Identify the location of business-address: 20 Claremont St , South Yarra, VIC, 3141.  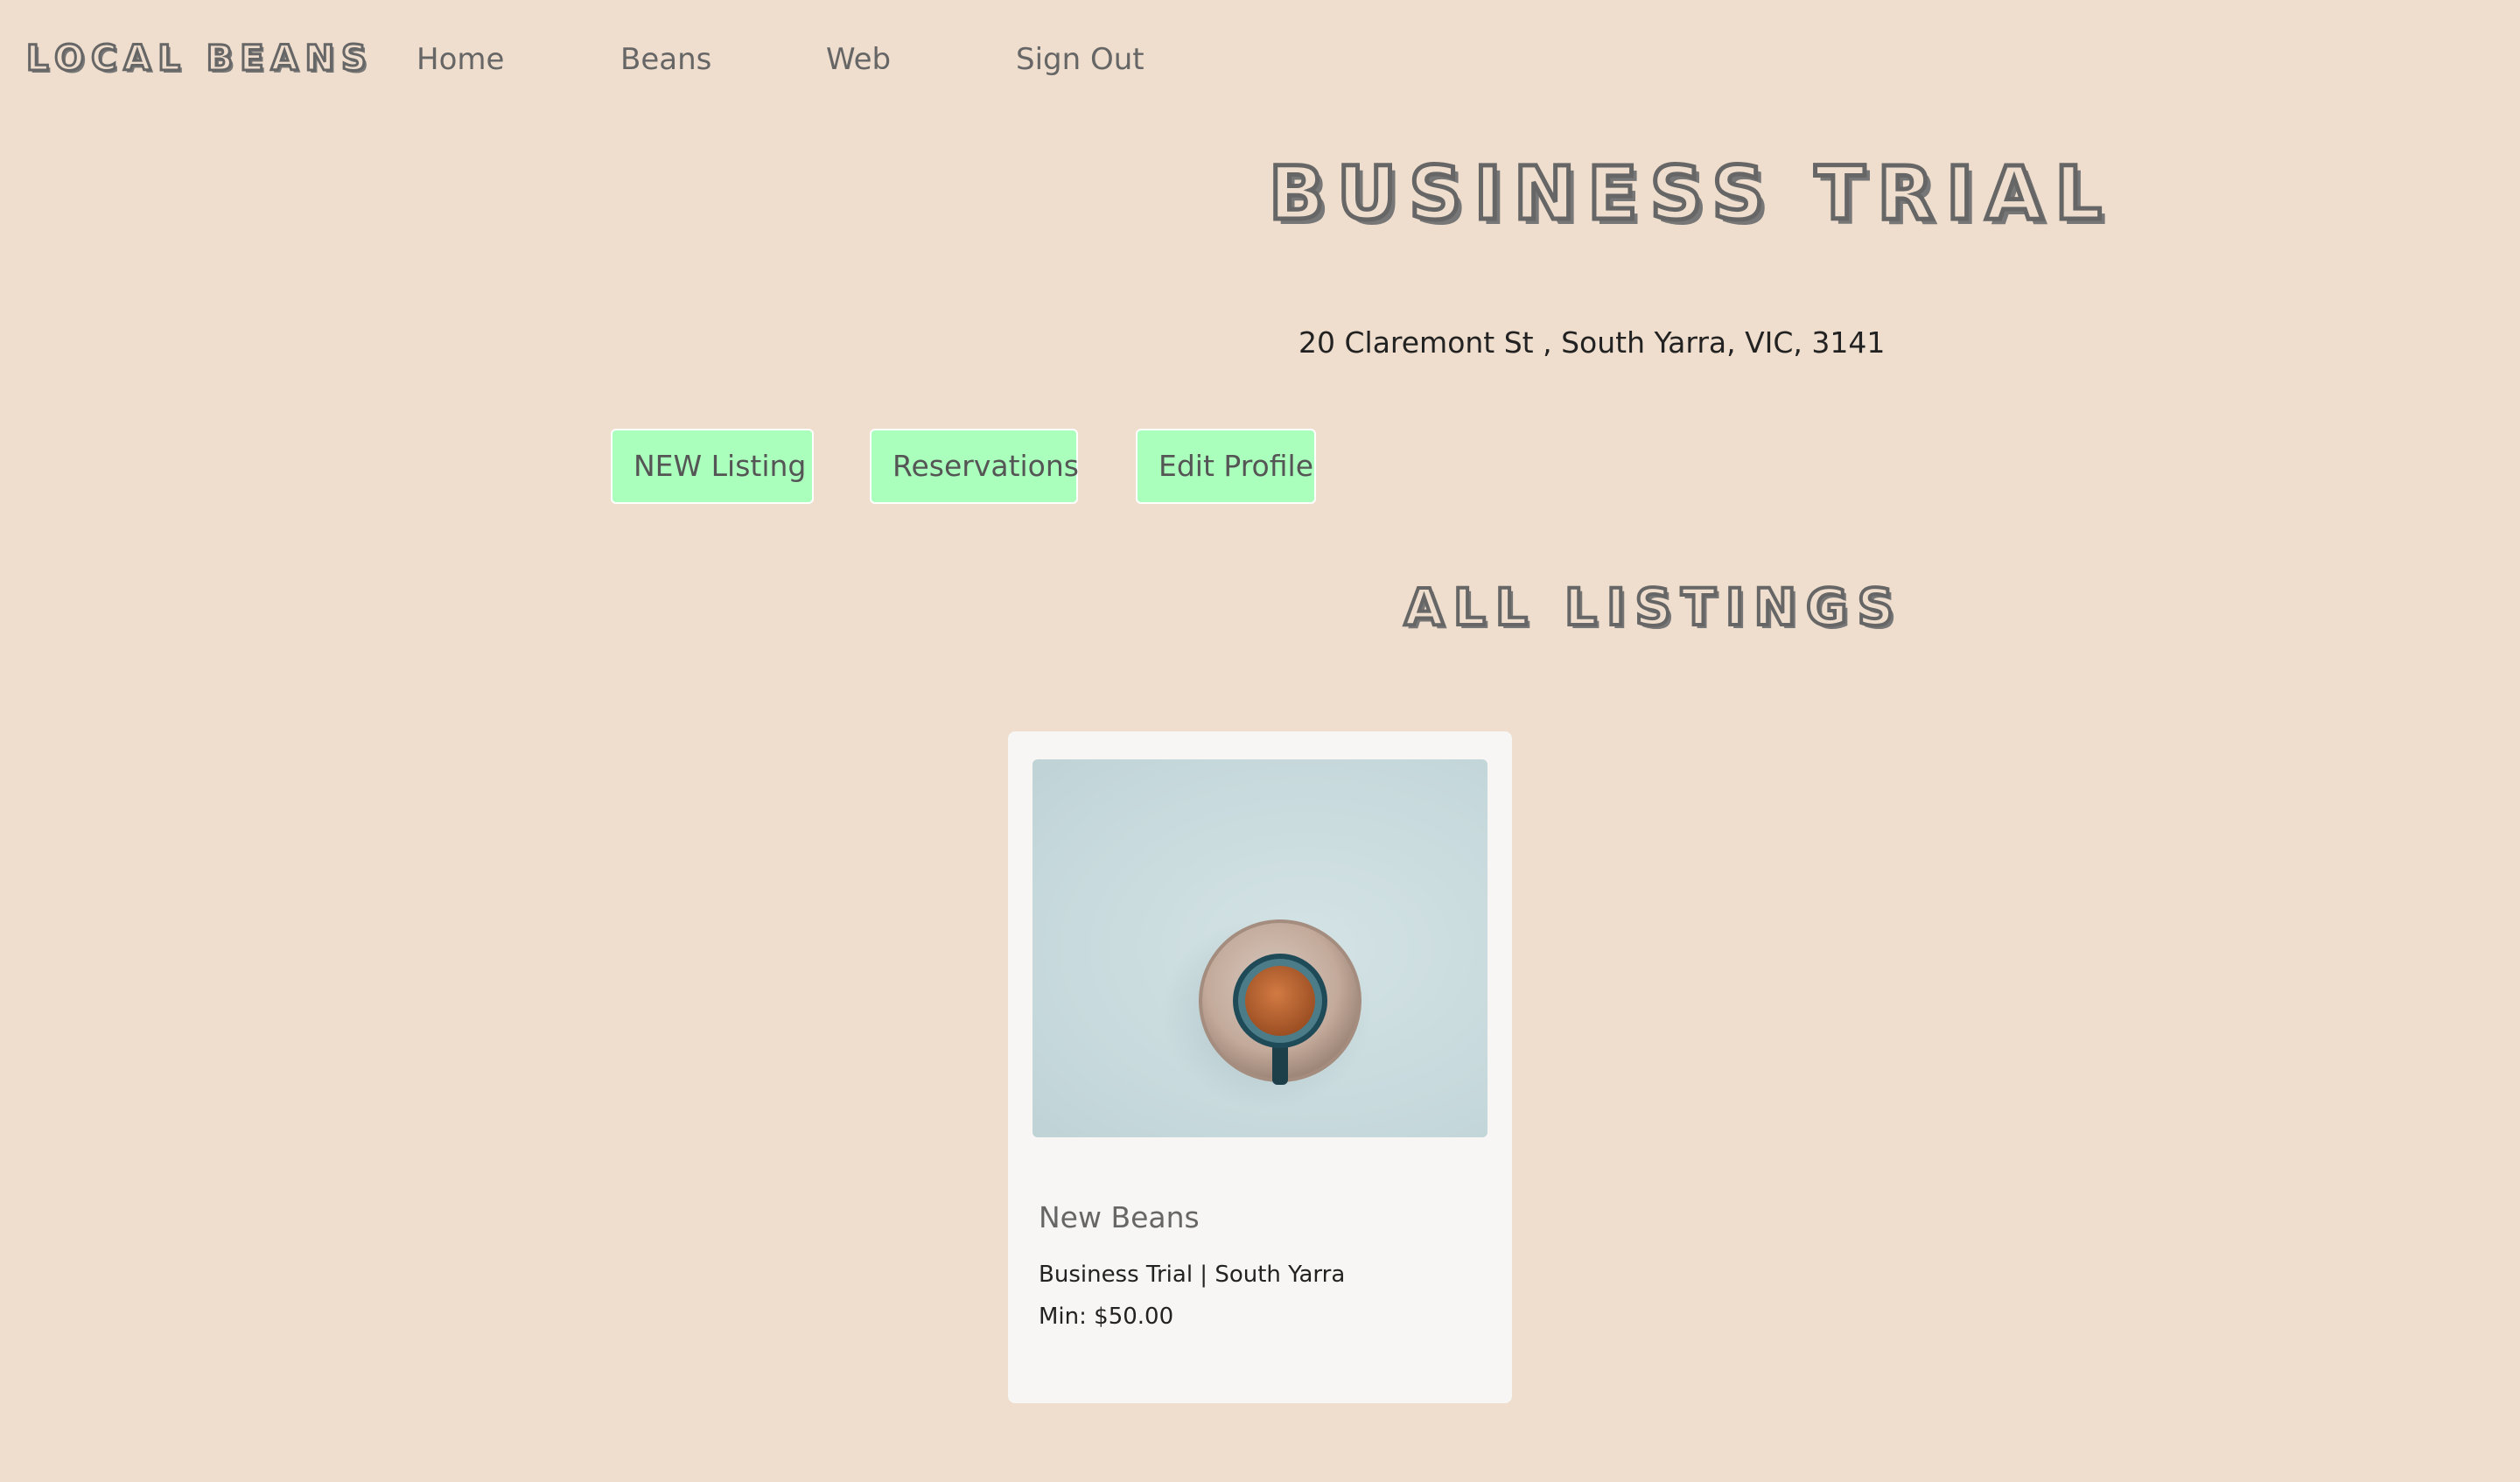
(1592, 342).